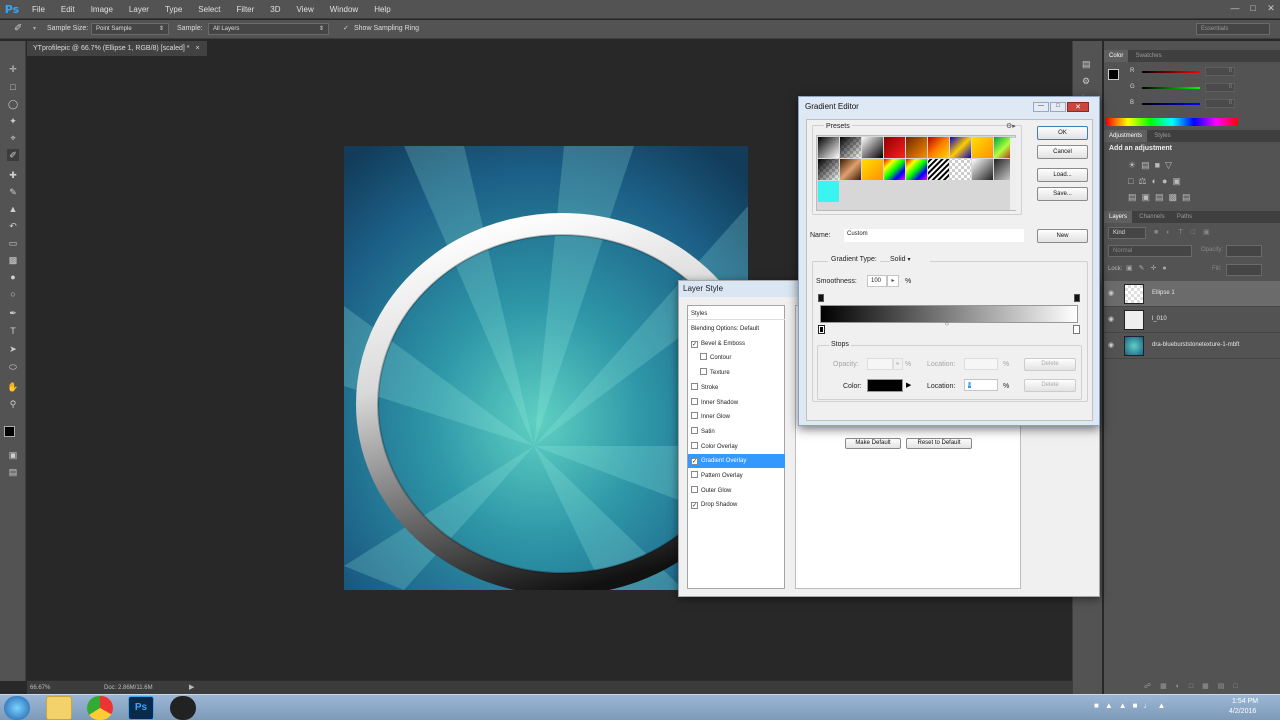 Image resolution: width=1280 pixels, height=720 pixels. Describe the element at coordinates (13, 277) in the screenshot. I see `blur-tool-icon: ●` at that location.